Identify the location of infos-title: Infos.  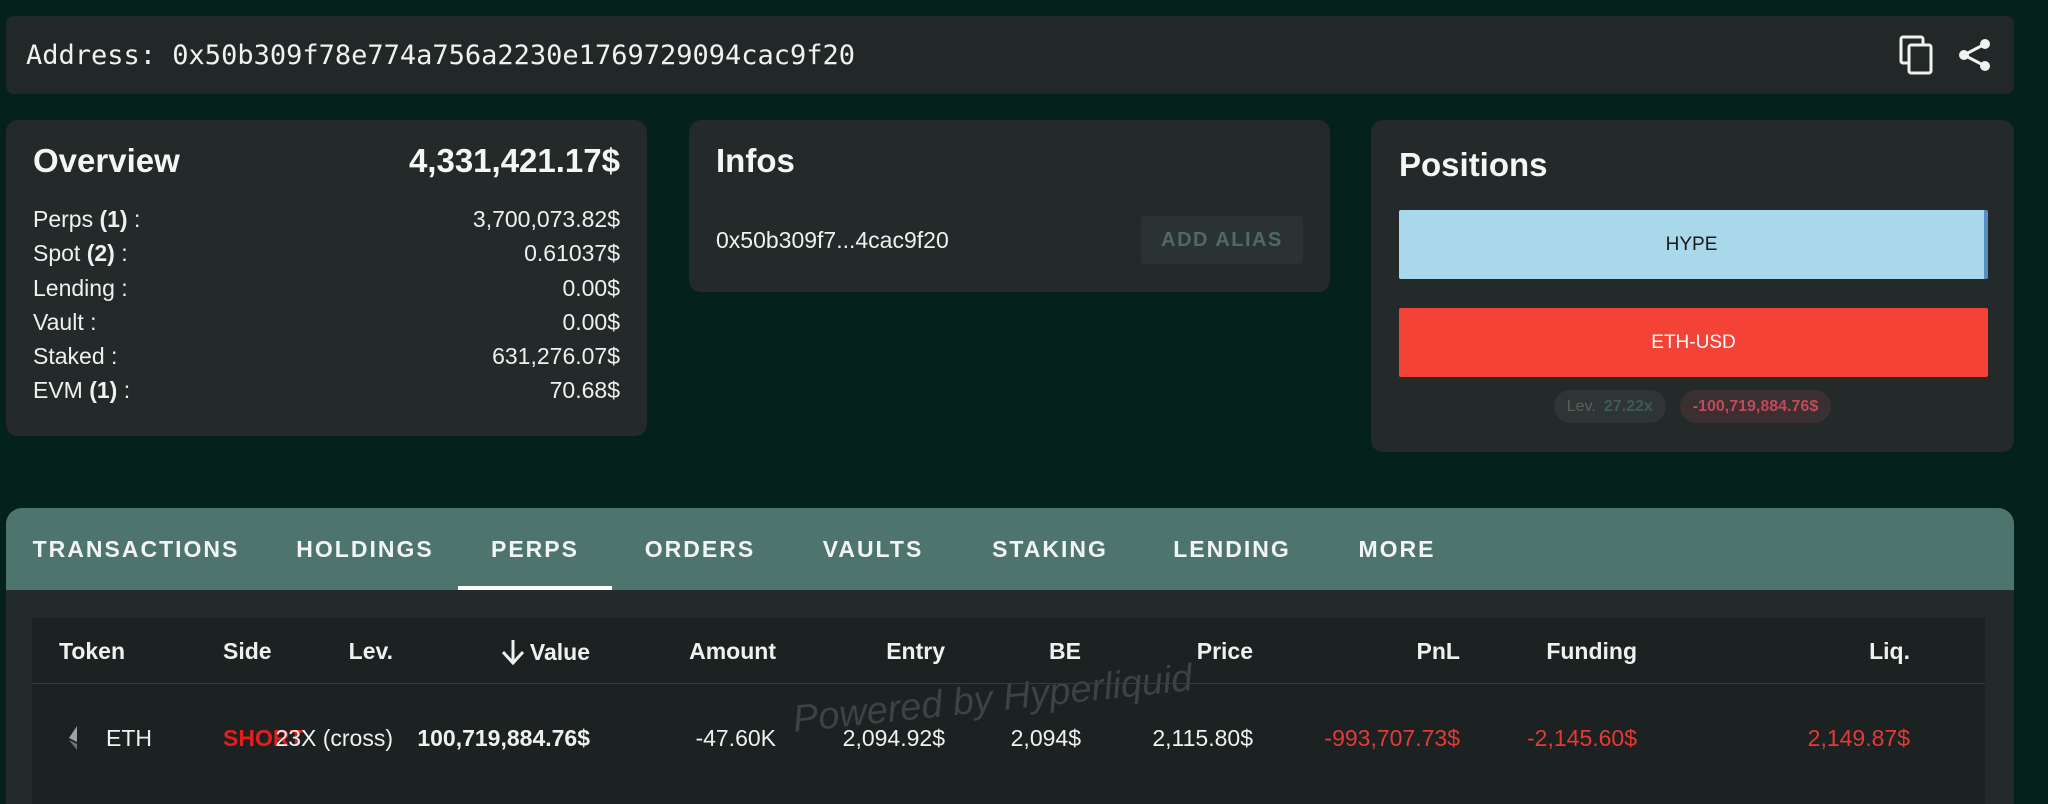
(755, 160).